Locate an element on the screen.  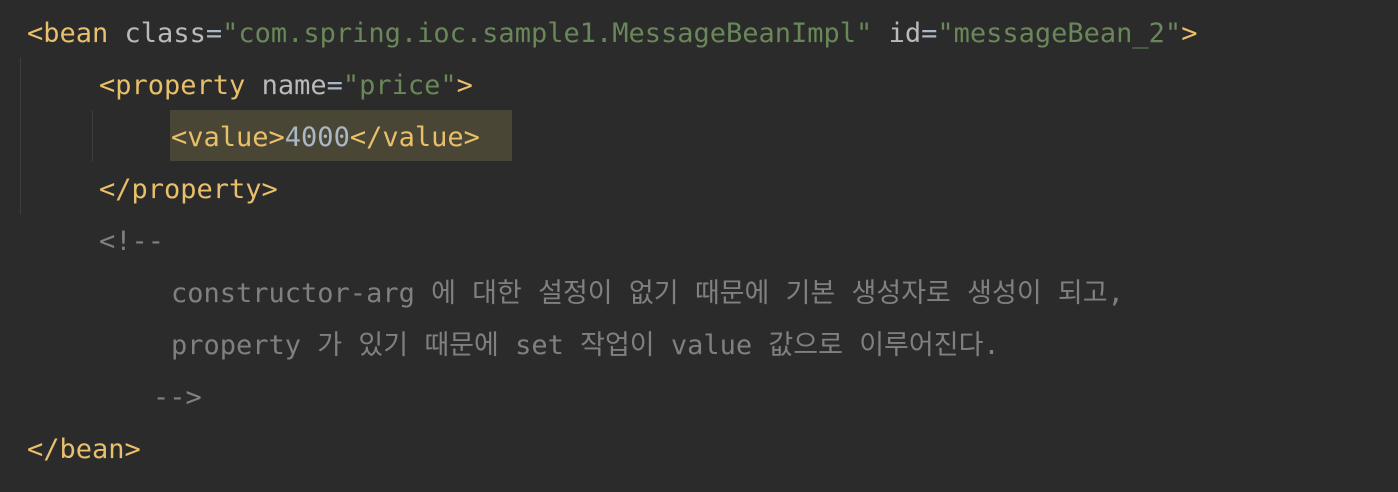
code-line-4: </property> is located at coordinates (188, 190).